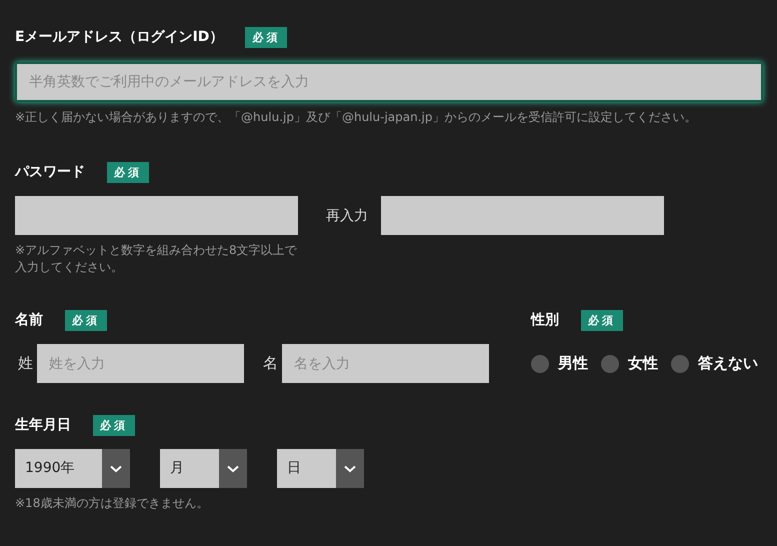 The height and width of the screenshot is (546, 777). Describe the element at coordinates (119, 37) in the screenshot. I see `field-label: Eメールアドレス（ログインID）` at that location.